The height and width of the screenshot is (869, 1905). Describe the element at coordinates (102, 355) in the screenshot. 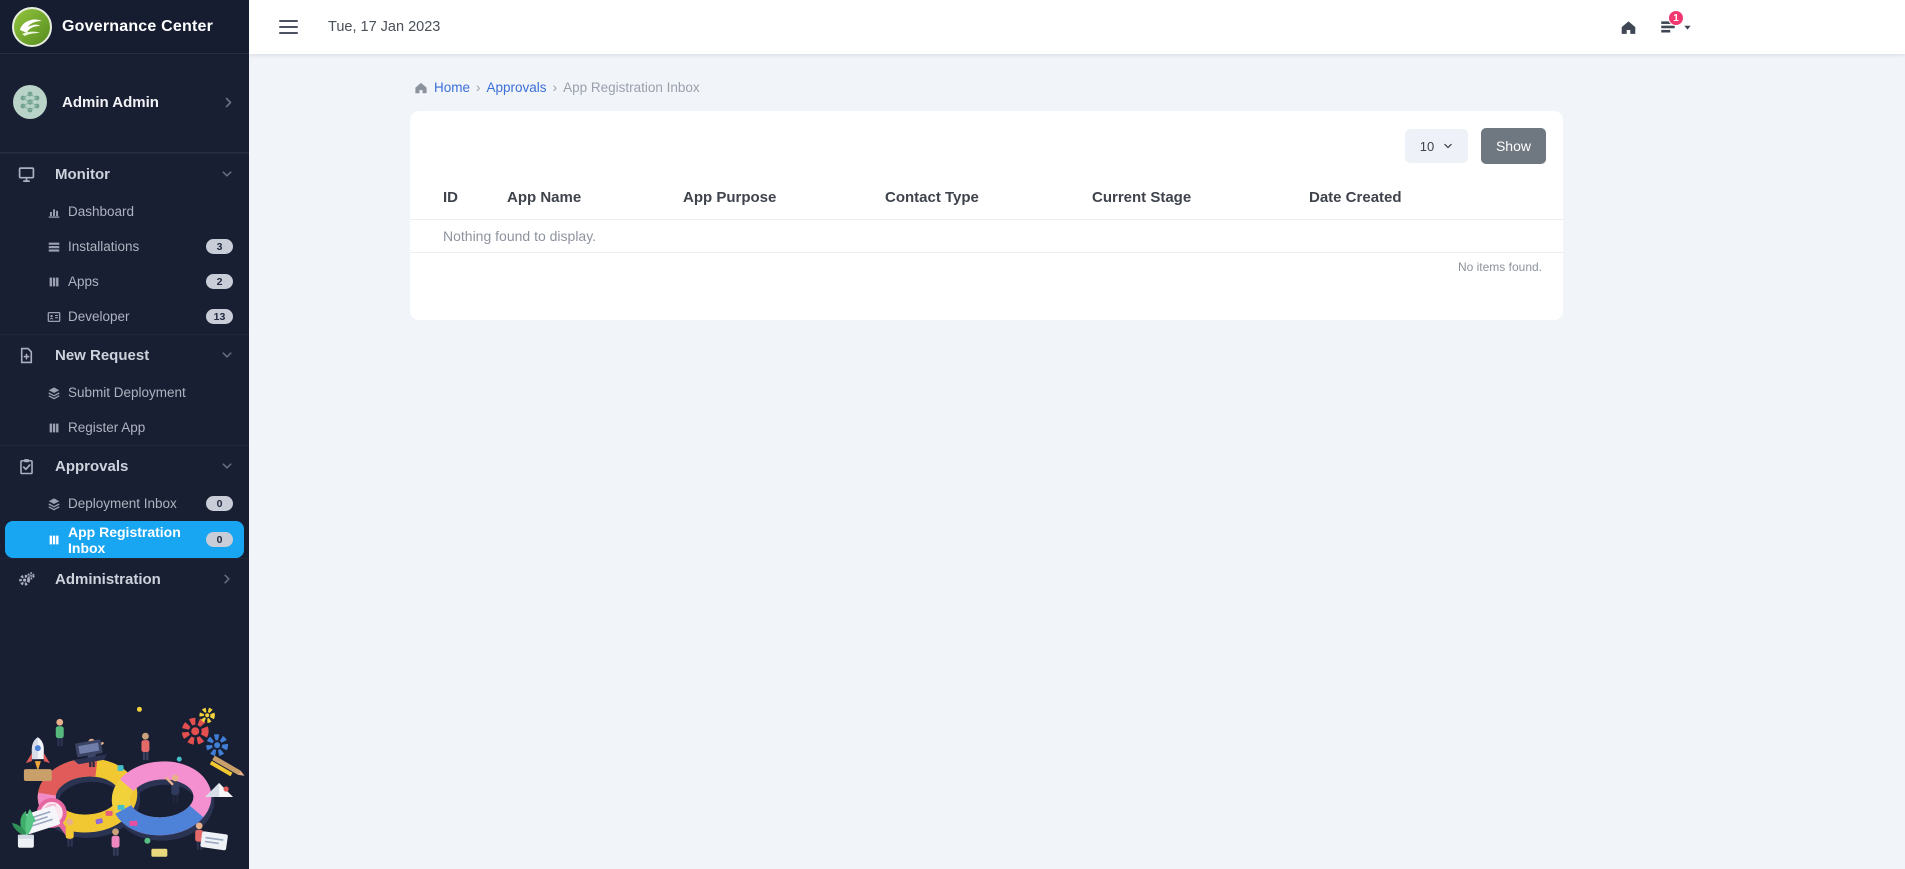

I see `section-label: New Request` at that location.